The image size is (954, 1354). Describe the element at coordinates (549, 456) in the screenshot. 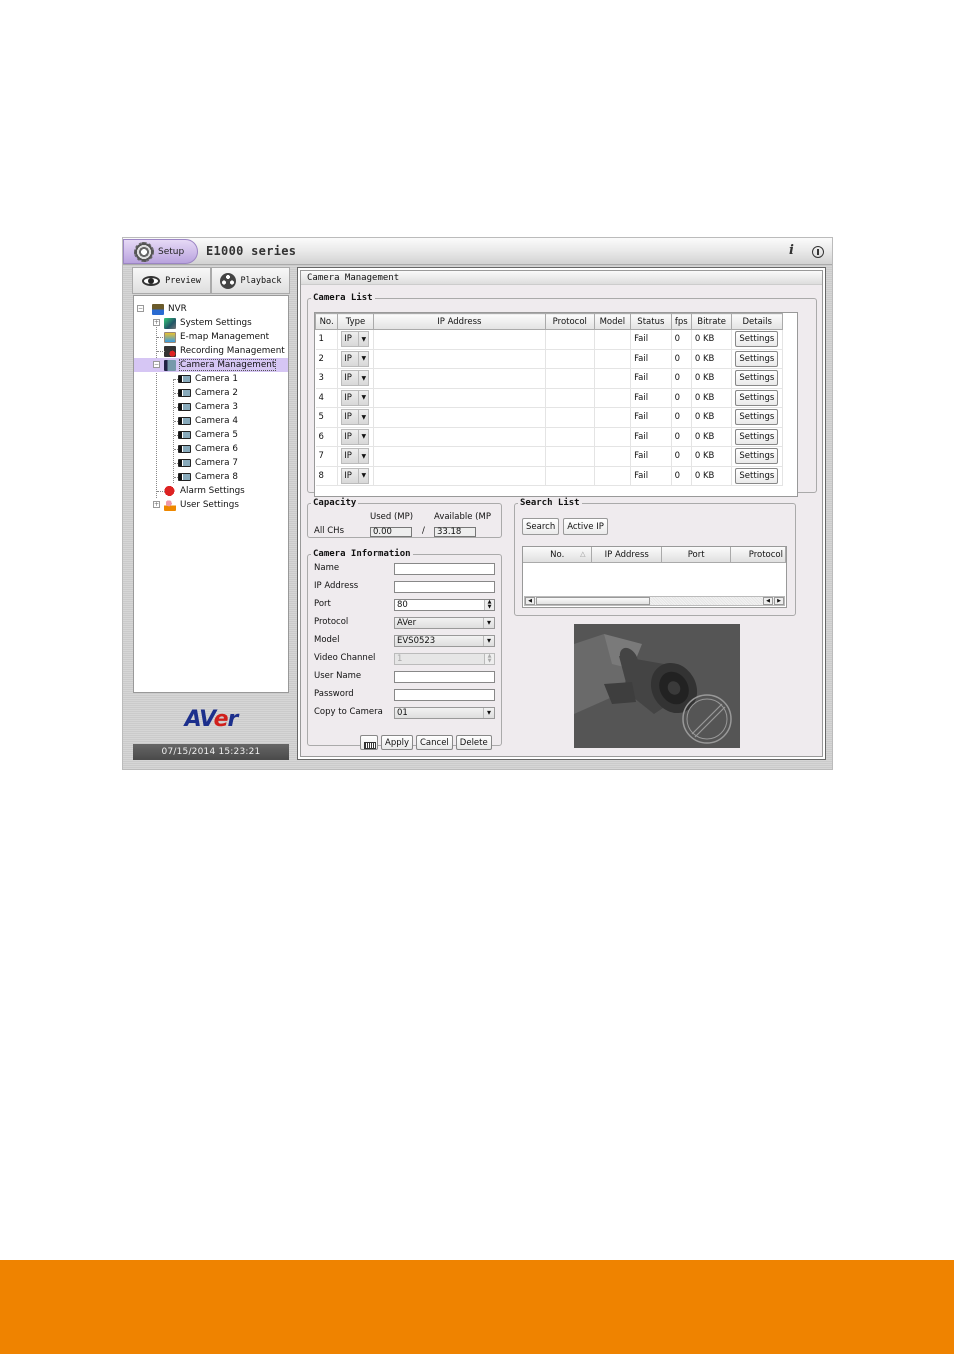

I see `camera-row: 7 IP ▼ Fail 0 0 KB Settings` at that location.